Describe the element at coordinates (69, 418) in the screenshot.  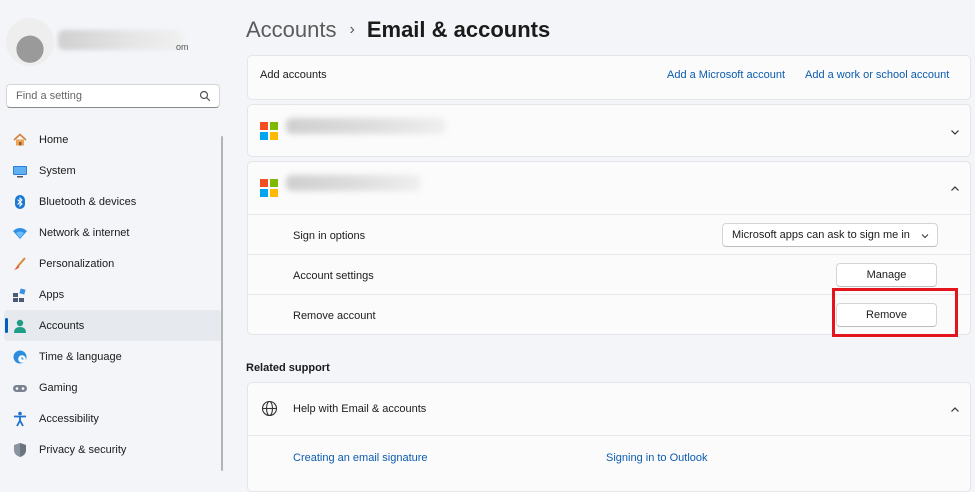
I see `sidebar-item-label: Accessibility` at that location.